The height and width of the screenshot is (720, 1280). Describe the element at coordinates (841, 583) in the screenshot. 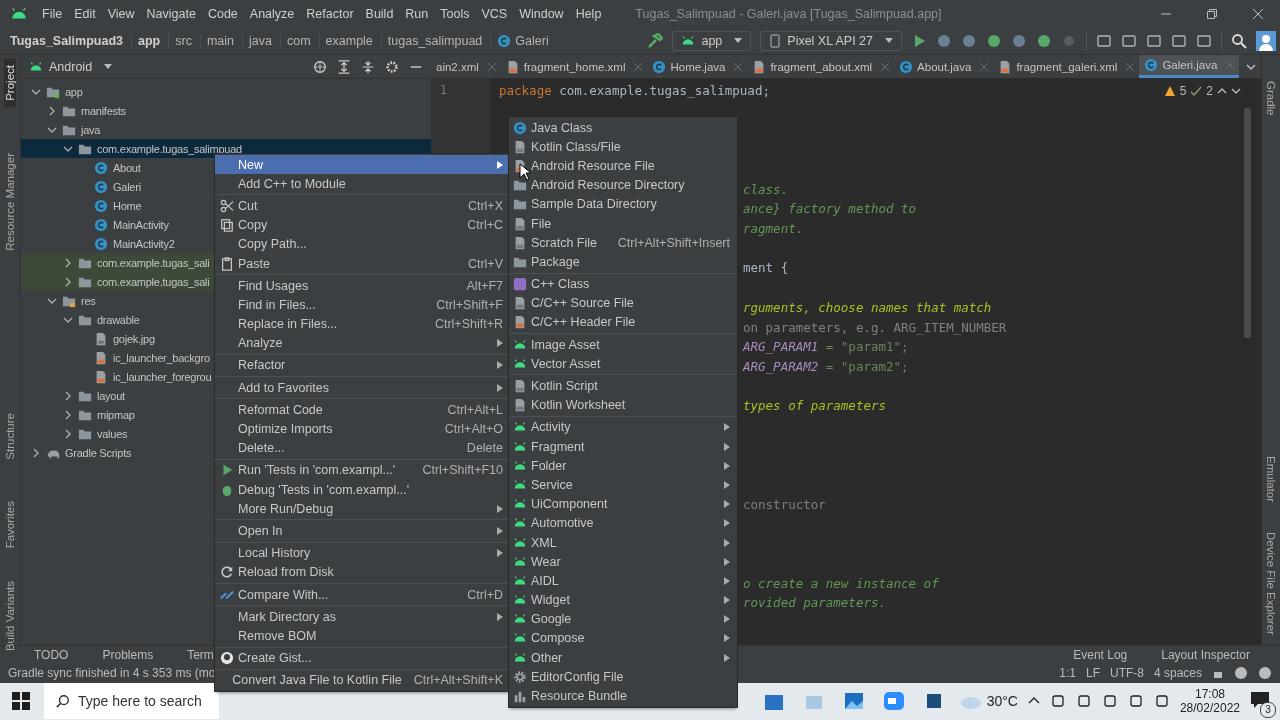

I see `code-line: o create a new instance of` at that location.